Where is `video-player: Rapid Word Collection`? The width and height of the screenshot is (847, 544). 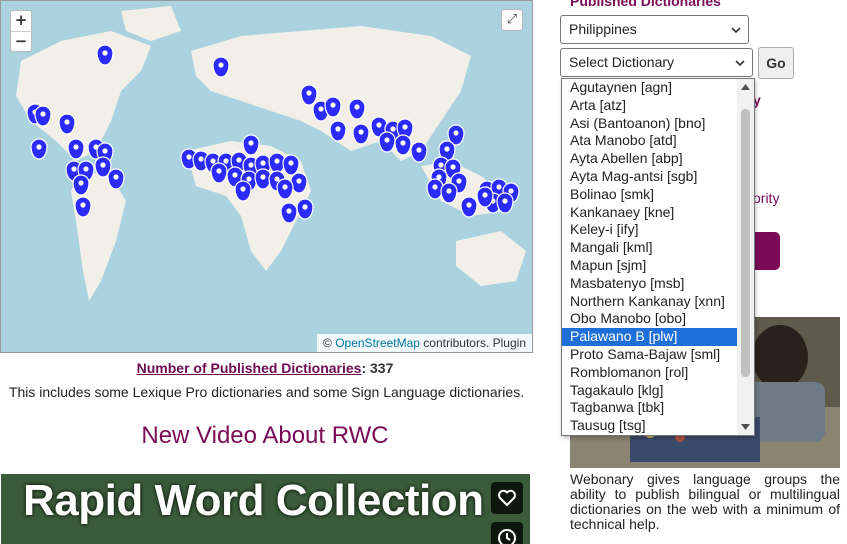
video-player: Rapid Word Collection is located at coordinates (265, 509).